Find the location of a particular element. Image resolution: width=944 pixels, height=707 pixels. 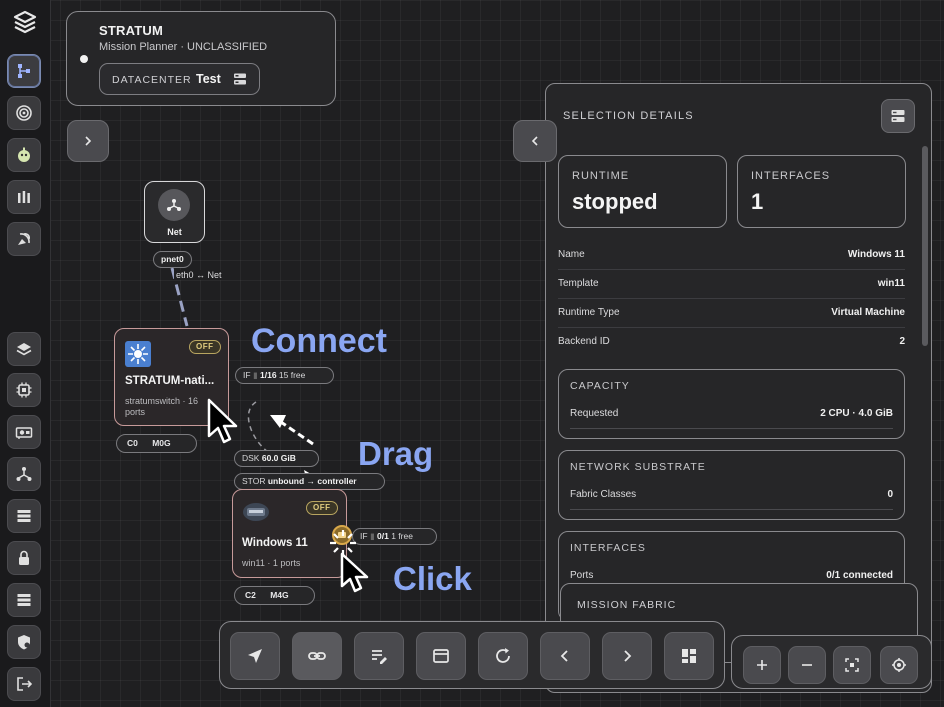

vm-interfaces-chip: IF ▮ 0/1 1 free is located at coordinates (394, 536).